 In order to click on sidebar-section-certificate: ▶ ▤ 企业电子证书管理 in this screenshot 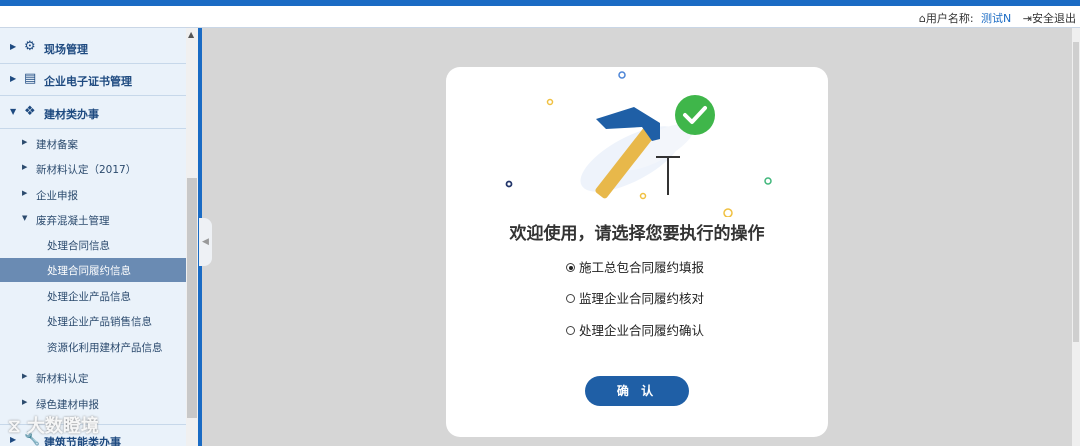, I will do `click(93, 80)`.